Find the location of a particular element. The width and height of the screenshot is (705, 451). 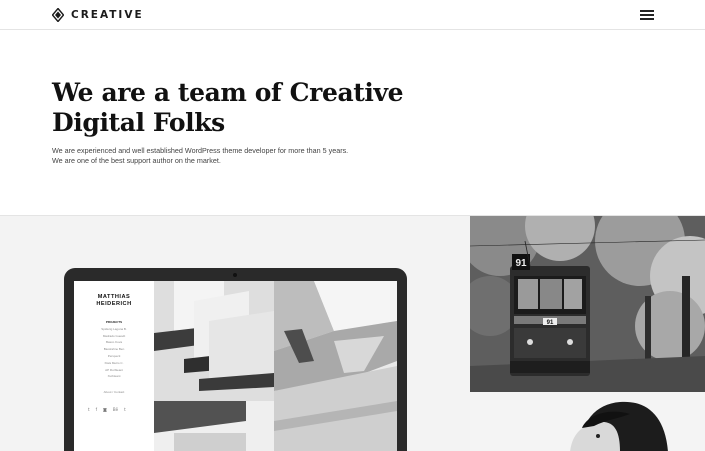

portrait-photo-tile is located at coordinates (587, 421).